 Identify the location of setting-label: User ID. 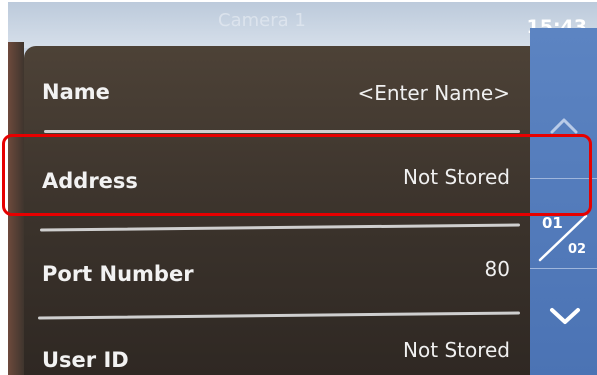
(85, 360).